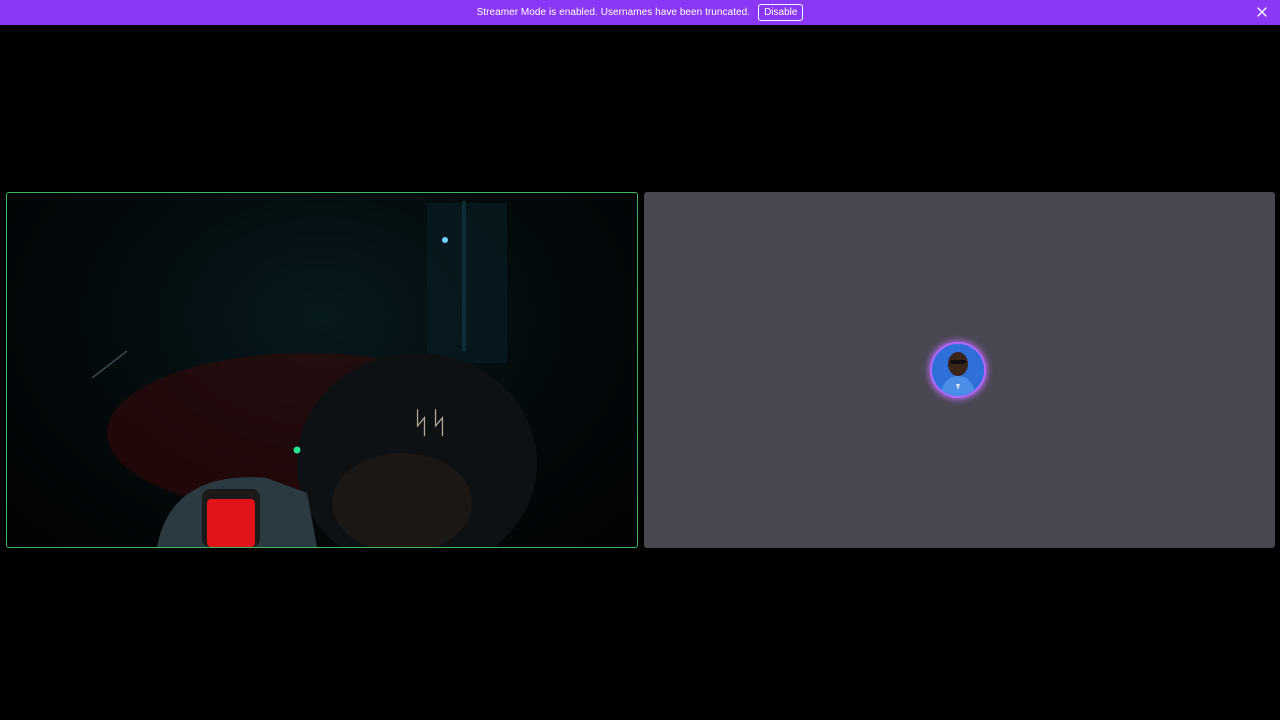  I want to click on svg-text: ᛋᛋ, so click(430, 423).